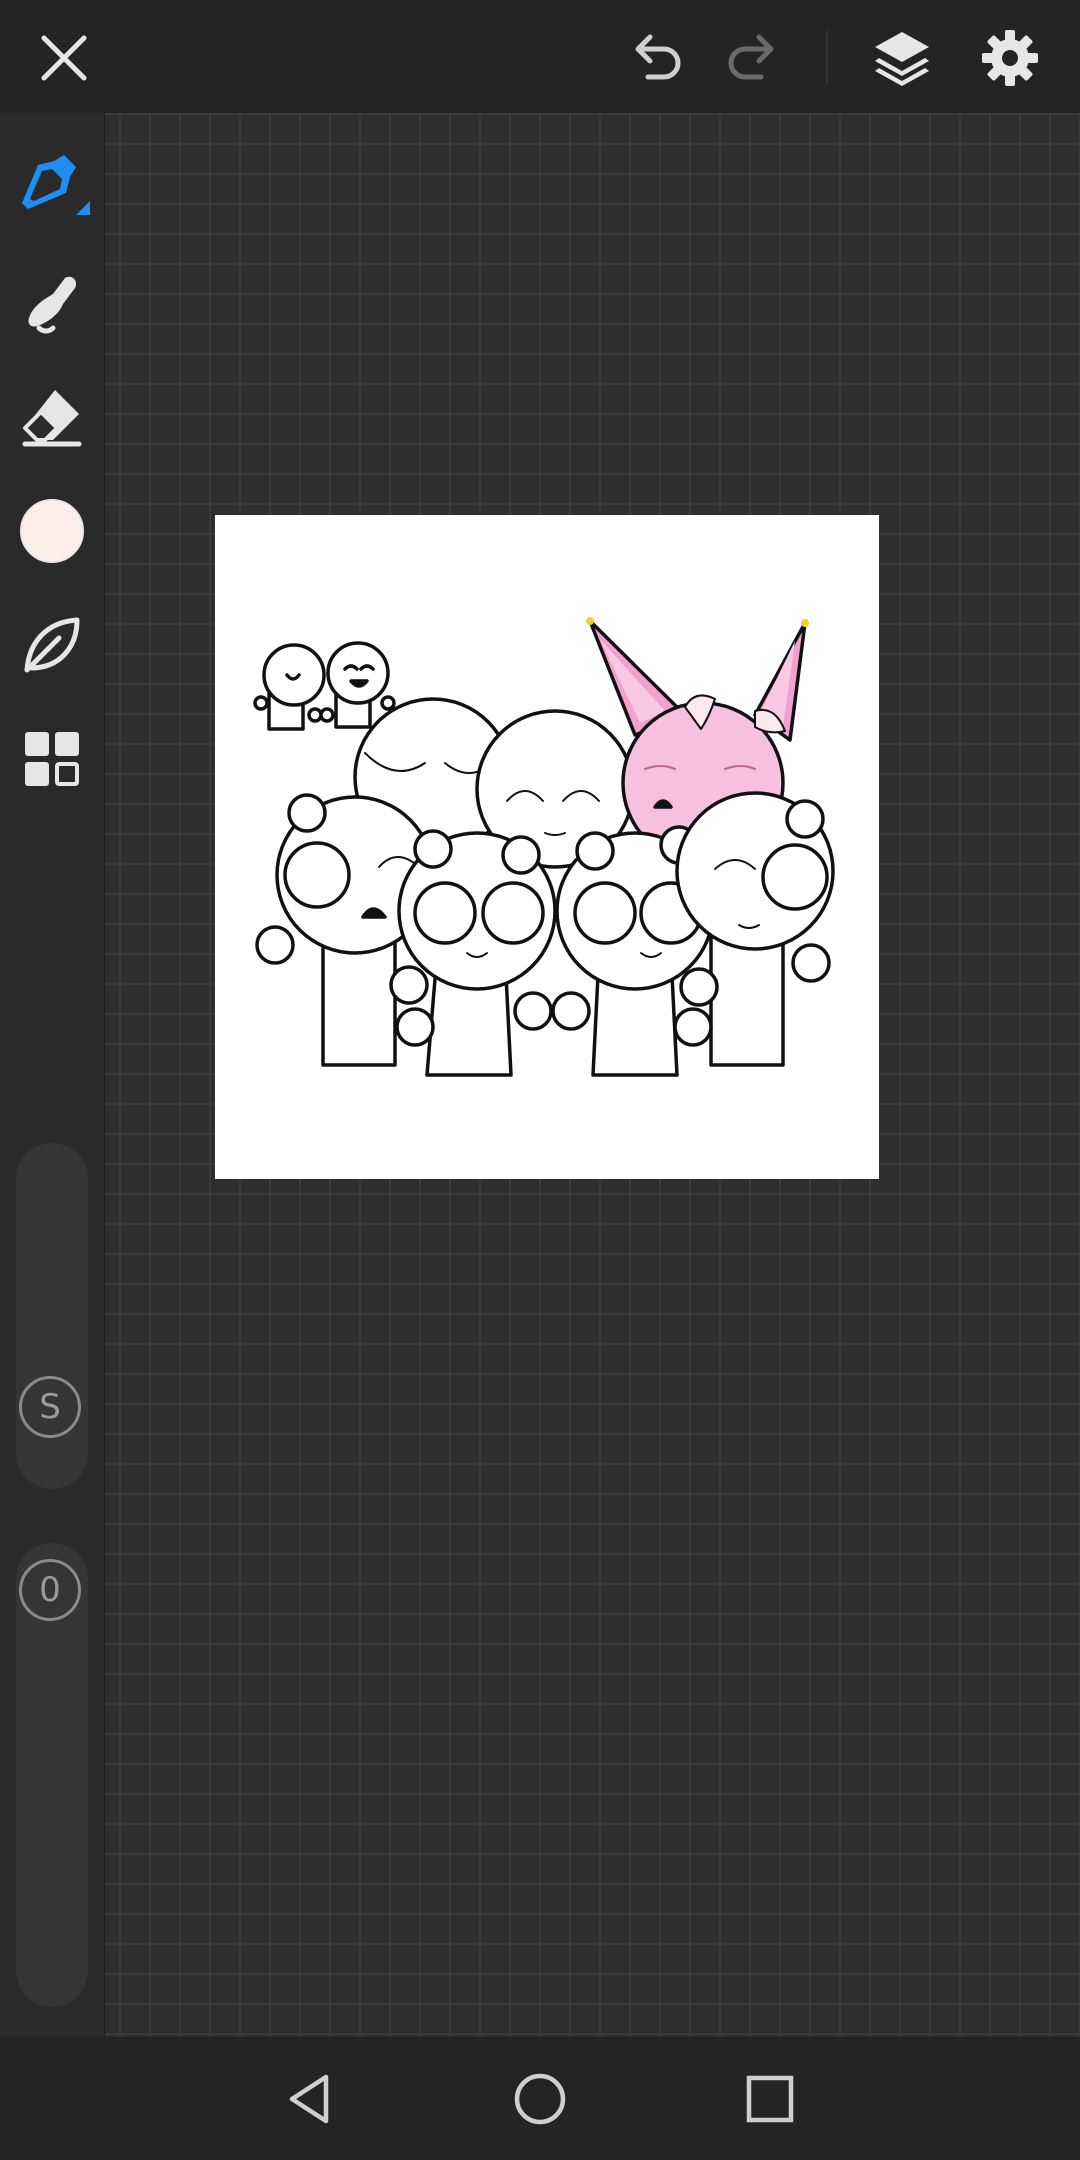 Image resolution: width=1080 pixels, height=2160 pixels. Describe the element at coordinates (544, 847) in the screenshot. I see `artwork-illustration` at that location.